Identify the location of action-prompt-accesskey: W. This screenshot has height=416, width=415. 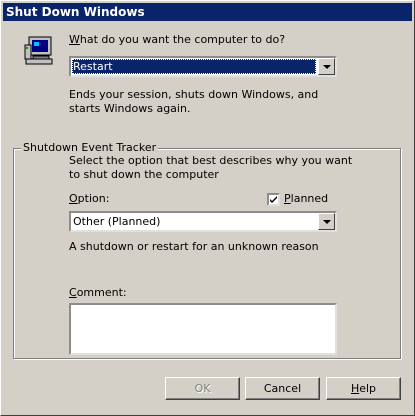
(74, 39).